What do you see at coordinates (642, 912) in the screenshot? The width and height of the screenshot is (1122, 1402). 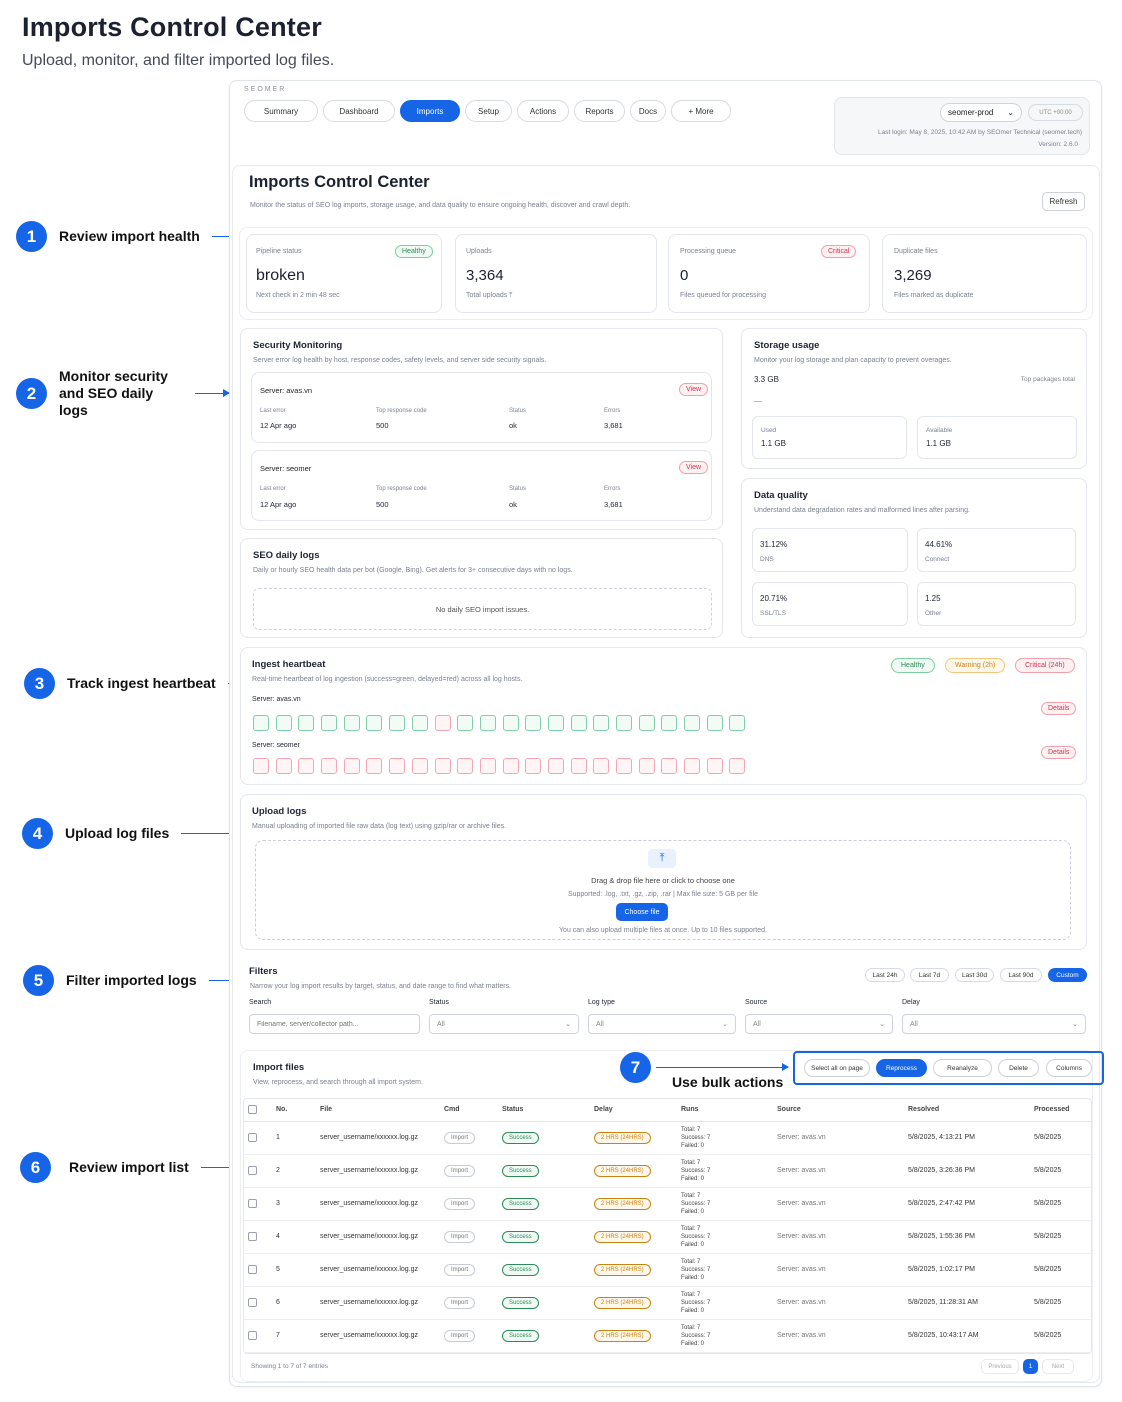 I see `choose-file-button: Choose file` at bounding box center [642, 912].